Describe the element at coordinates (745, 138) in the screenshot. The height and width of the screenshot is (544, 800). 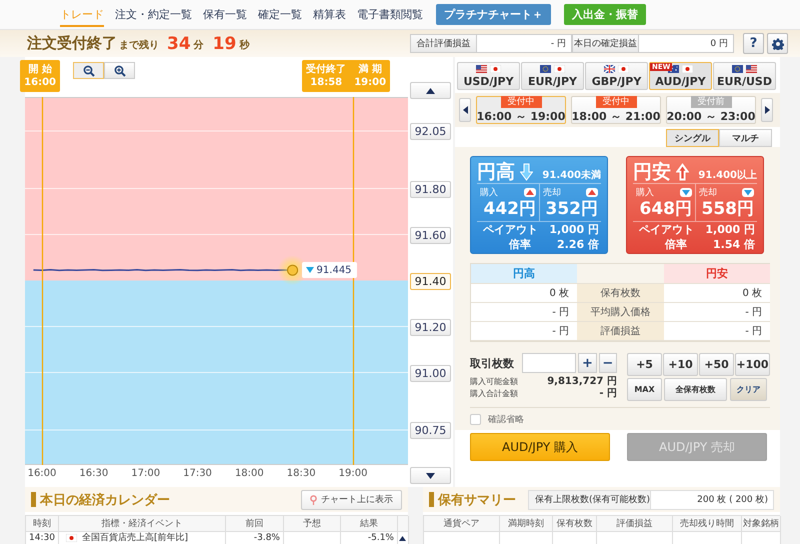
I see `mode-tab: マルチ` at that location.